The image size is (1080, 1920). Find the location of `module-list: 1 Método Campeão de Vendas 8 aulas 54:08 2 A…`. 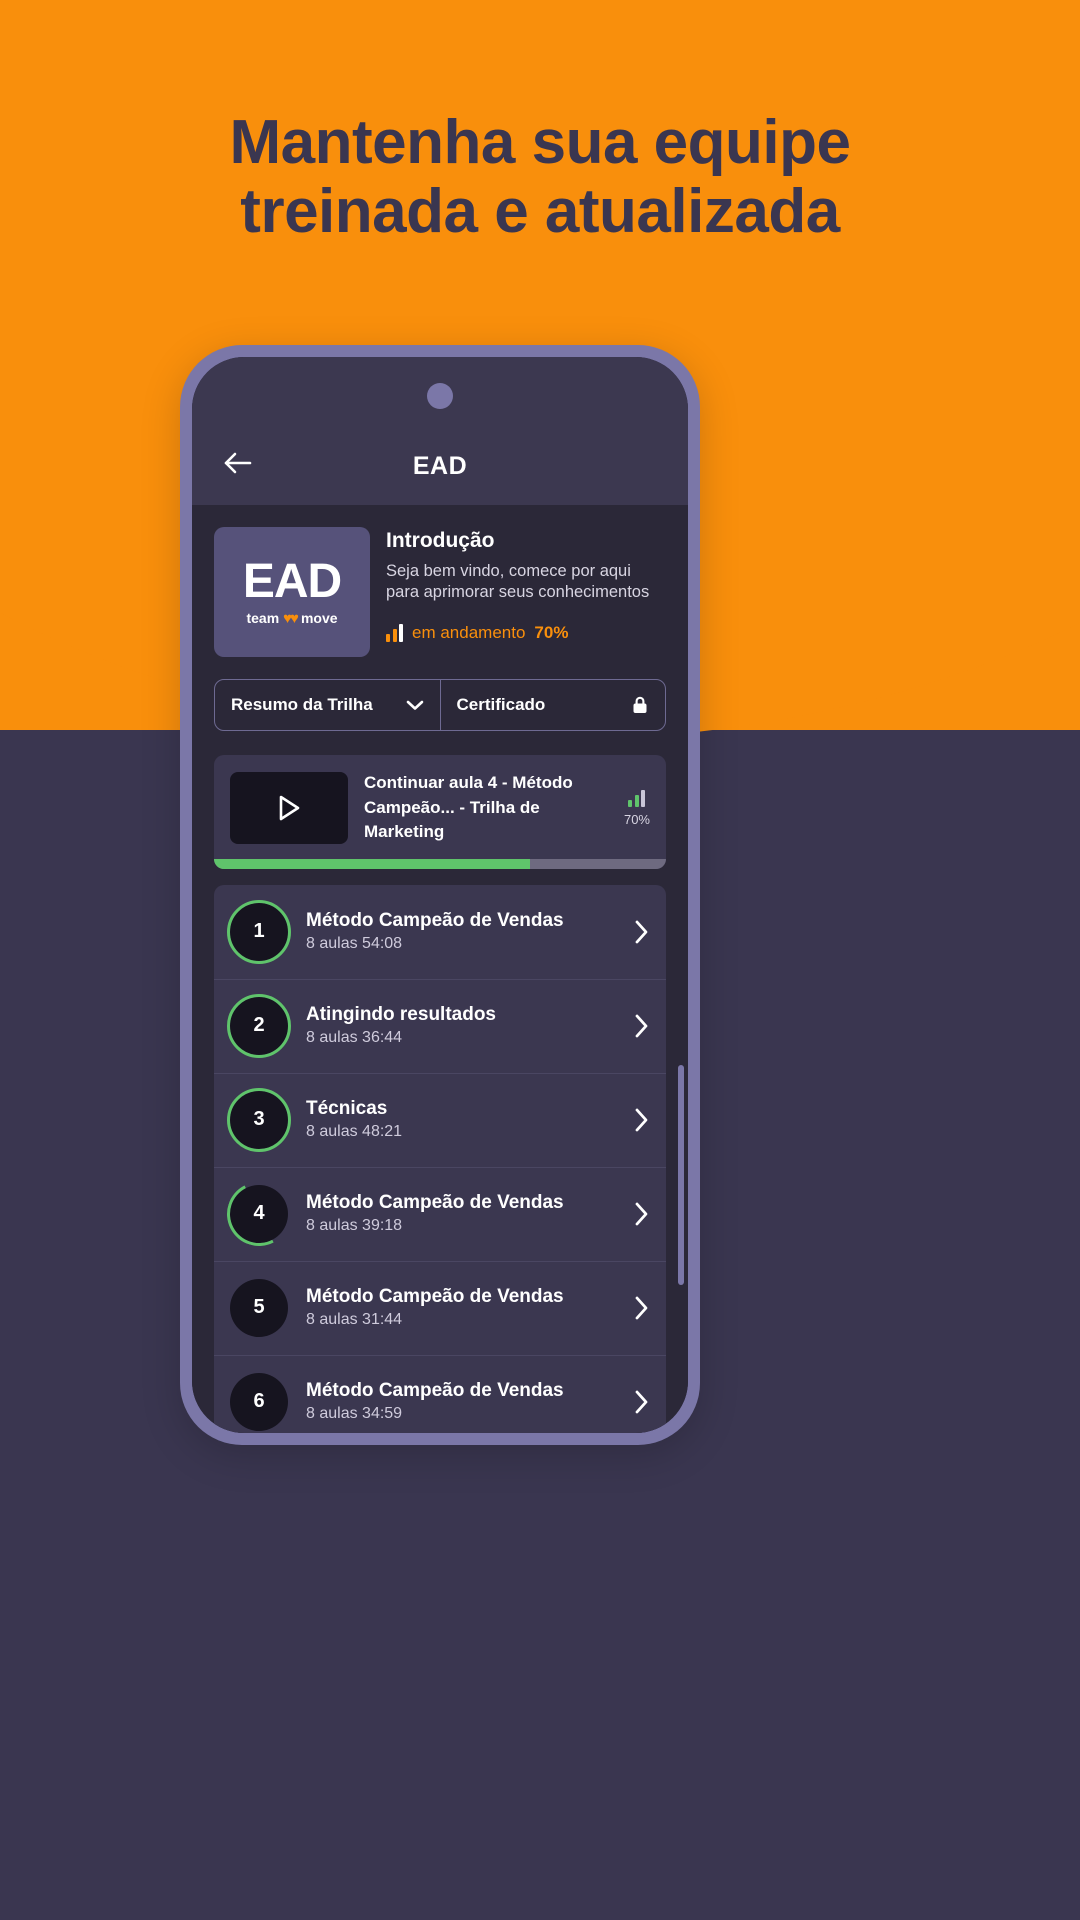

module-list: 1 Método Campeão de Vendas 8 aulas 54:08 2 A… is located at coordinates (440, 1158).